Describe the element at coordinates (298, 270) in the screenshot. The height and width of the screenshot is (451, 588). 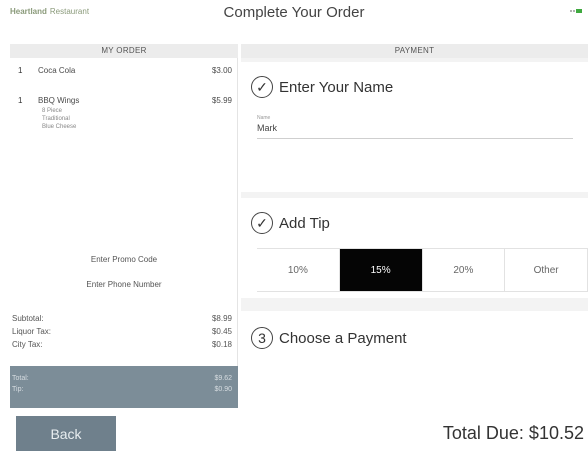
I see `tip-option-10: 10%` at that location.